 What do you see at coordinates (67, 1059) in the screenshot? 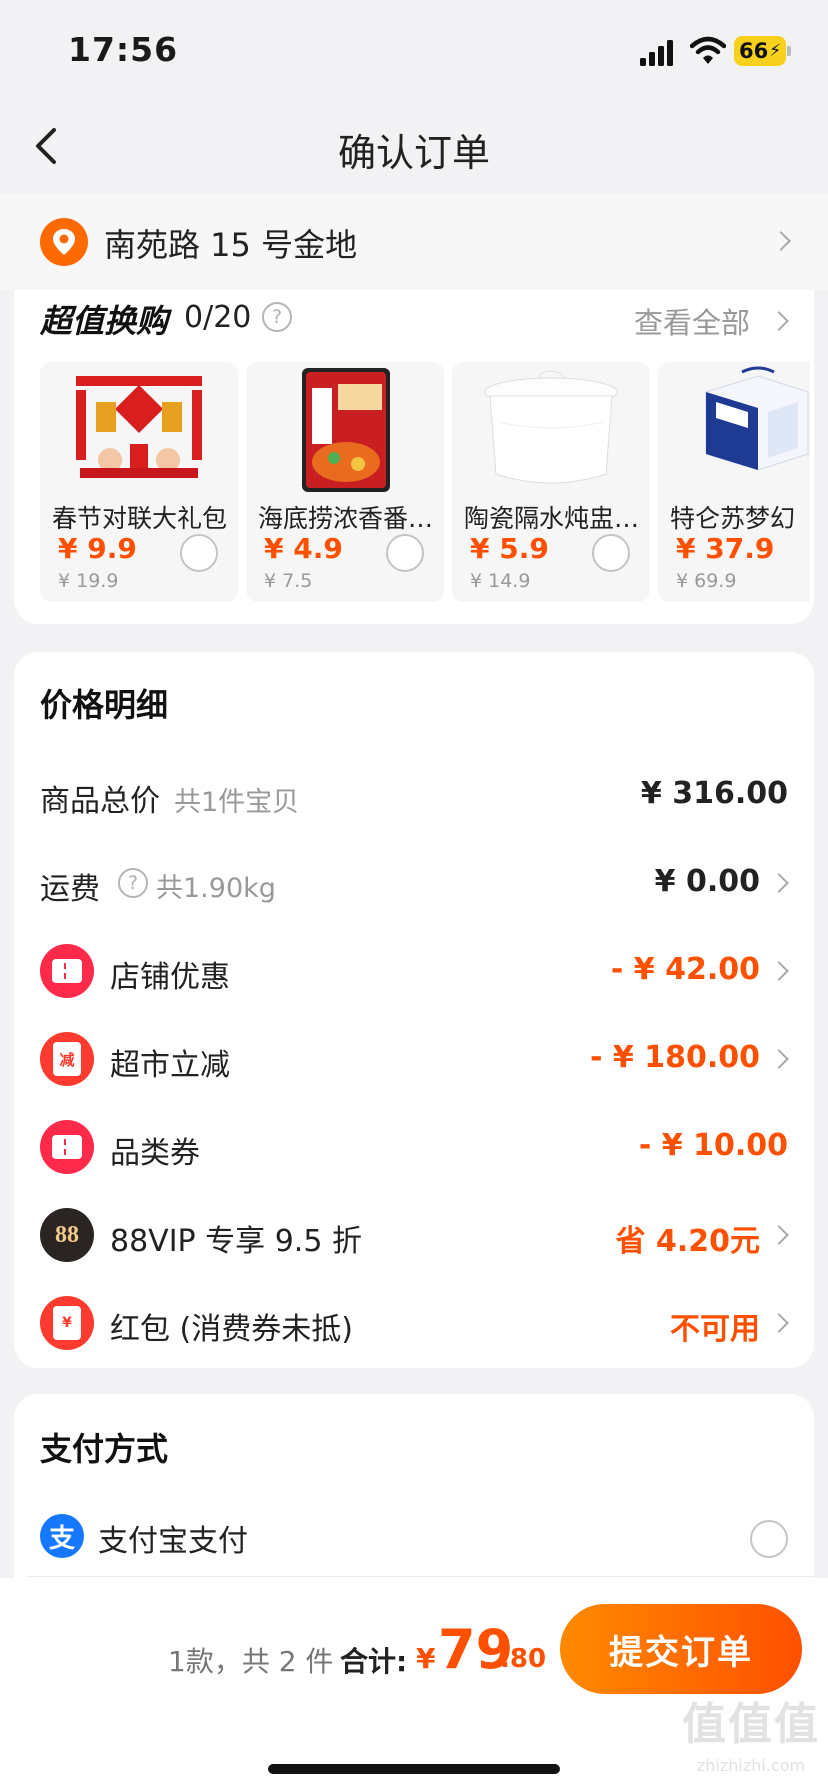
I see `reduce-icon: 减` at bounding box center [67, 1059].